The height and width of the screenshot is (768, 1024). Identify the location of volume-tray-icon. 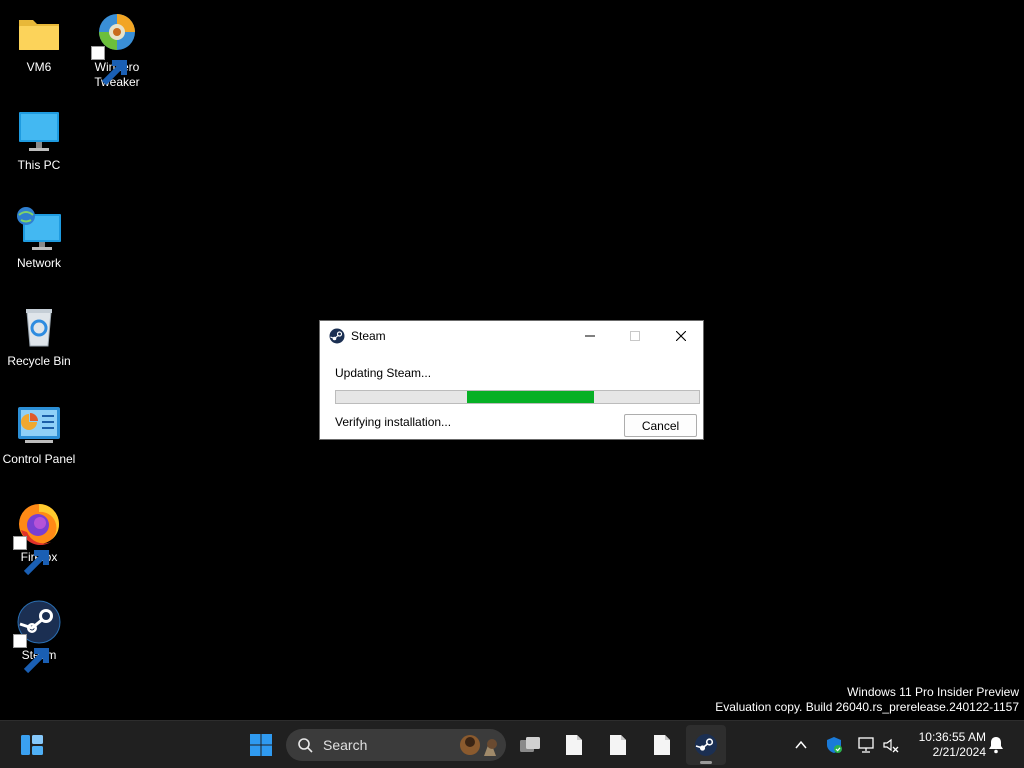
(891, 745).